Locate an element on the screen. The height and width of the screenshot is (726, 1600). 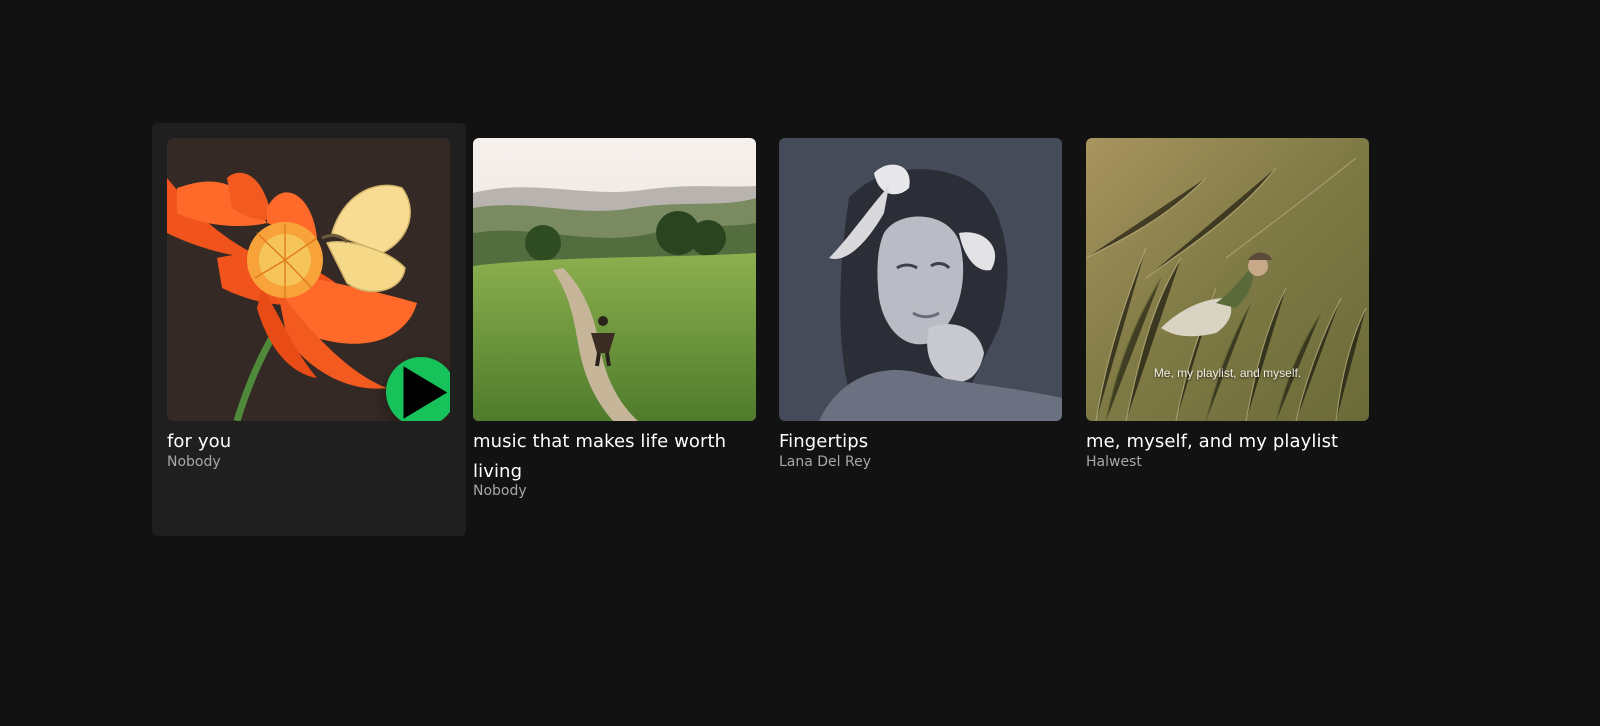
portrait-cover-art is located at coordinates (920, 279).